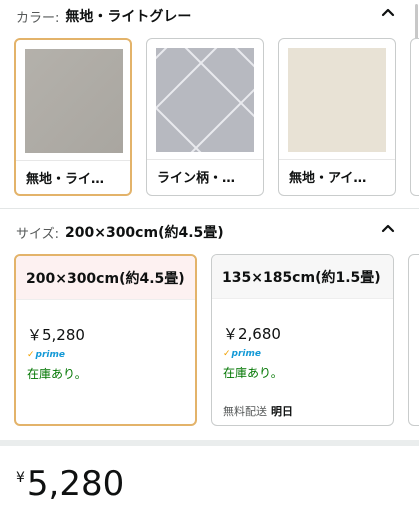 Image resolution: width=419 pixels, height=512 pixels. What do you see at coordinates (37, 234) in the screenshot?
I see `size-label: サイズ:` at bounding box center [37, 234].